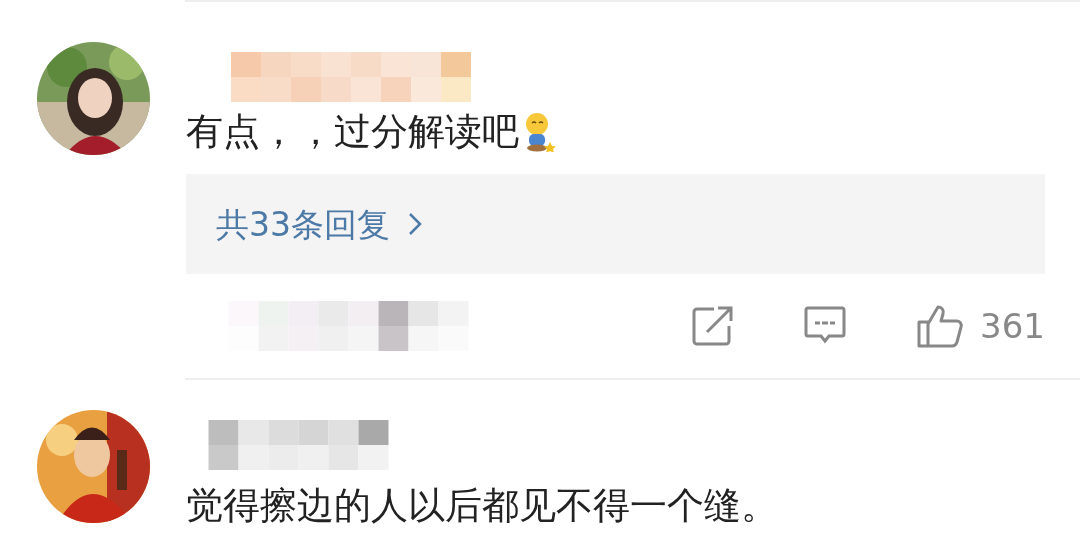 The height and width of the screenshot is (551, 1080). I want to click on thumbs-up-icon, so click(940, 326).